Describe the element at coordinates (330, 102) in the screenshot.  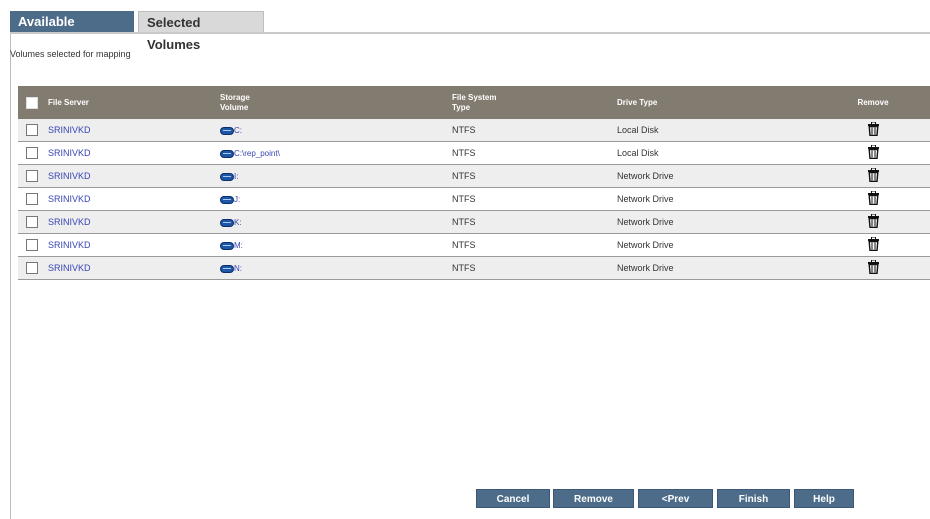
I see `col-storage-volume: Storage Volume` at that location.